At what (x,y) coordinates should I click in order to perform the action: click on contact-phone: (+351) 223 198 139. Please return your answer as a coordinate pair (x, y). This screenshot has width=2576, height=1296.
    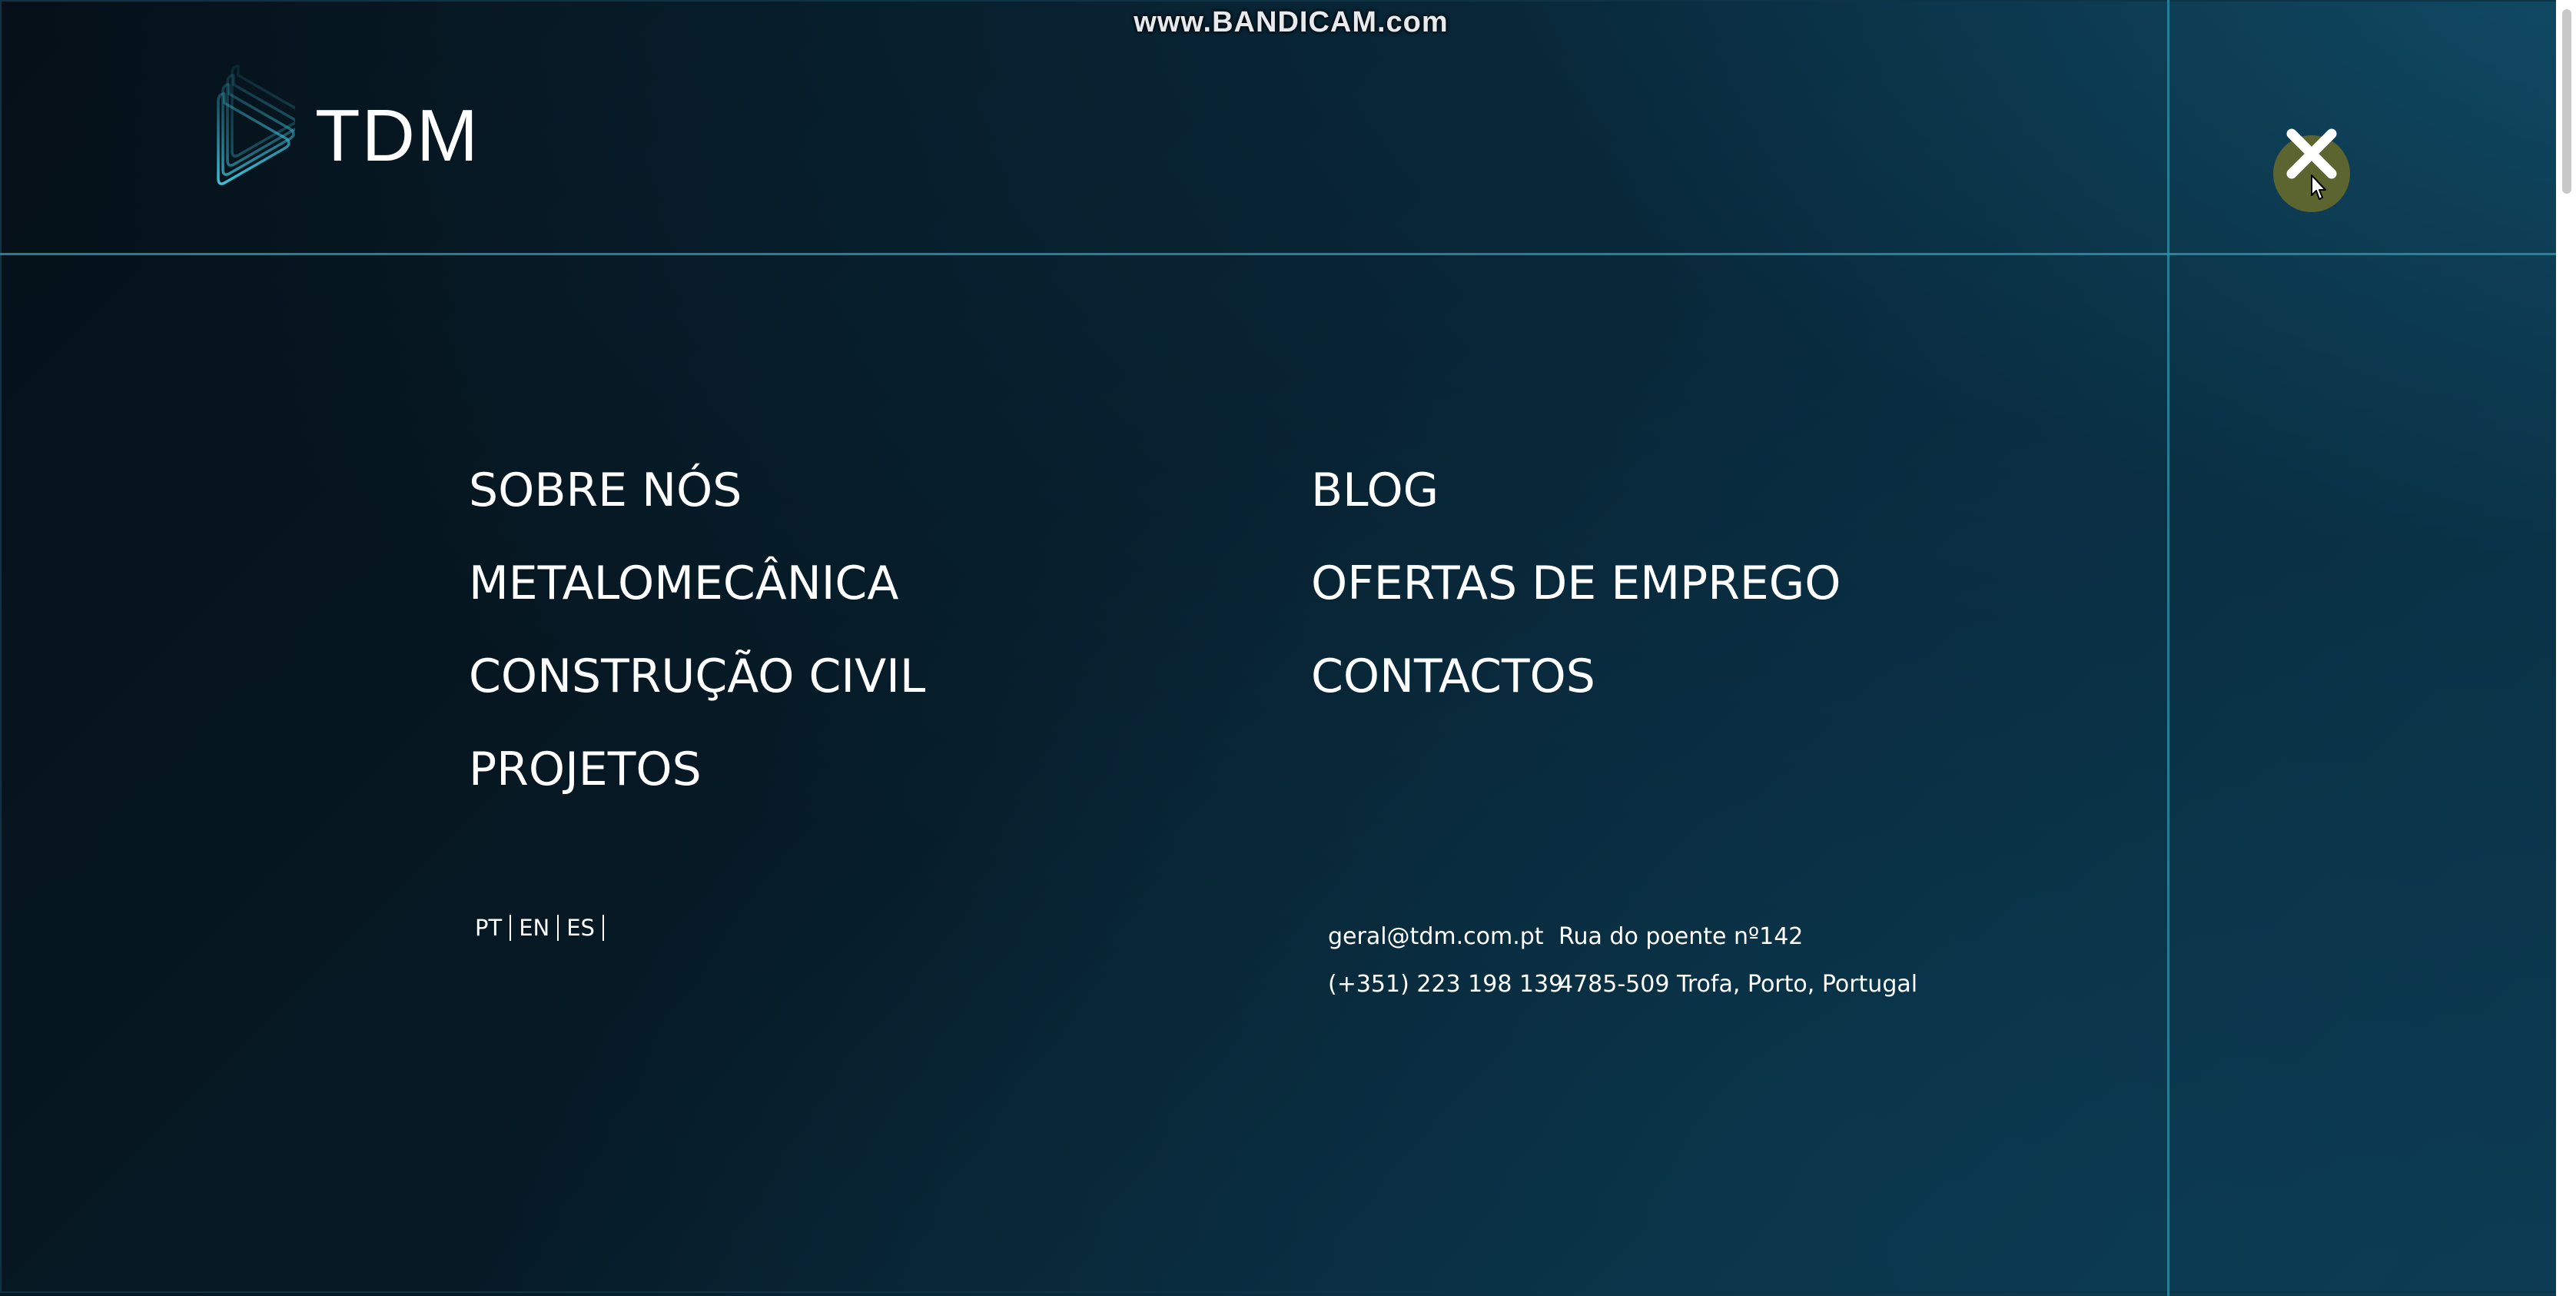
    Looking at the image, I should click on (1445, 985).